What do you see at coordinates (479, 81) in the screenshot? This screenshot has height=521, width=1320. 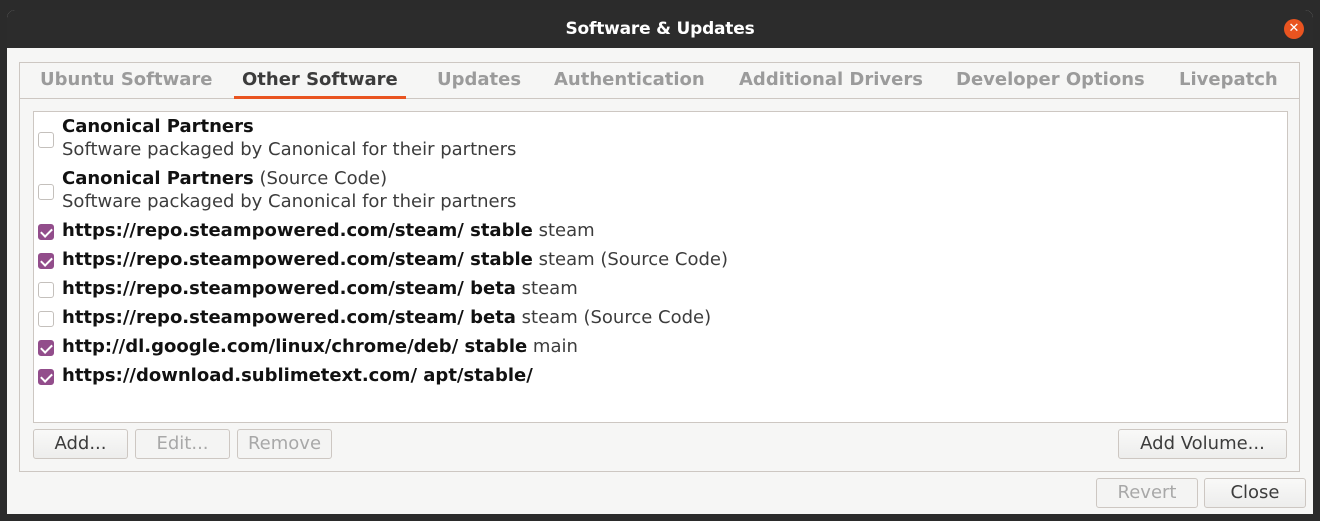 I see `tab-updates: Updates` at bounding box center [479, 81].